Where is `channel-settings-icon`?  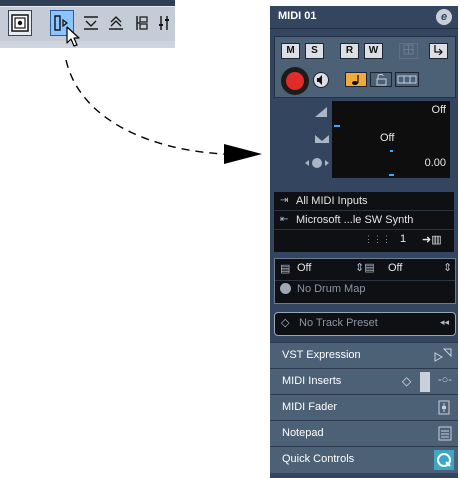 channel-settings-icon is located at coordinates (438, 50).